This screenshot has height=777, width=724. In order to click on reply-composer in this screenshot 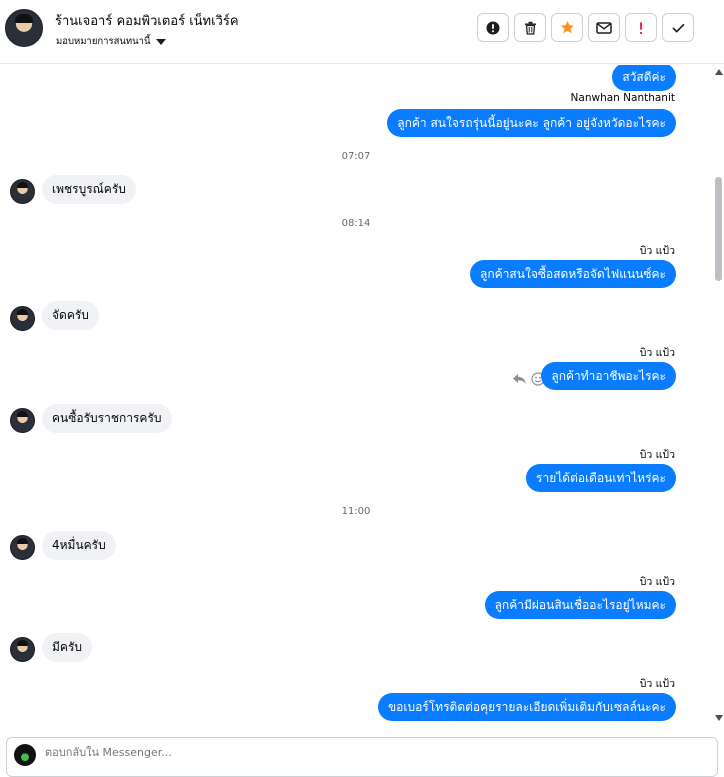, I will do `click(362, 757)`.